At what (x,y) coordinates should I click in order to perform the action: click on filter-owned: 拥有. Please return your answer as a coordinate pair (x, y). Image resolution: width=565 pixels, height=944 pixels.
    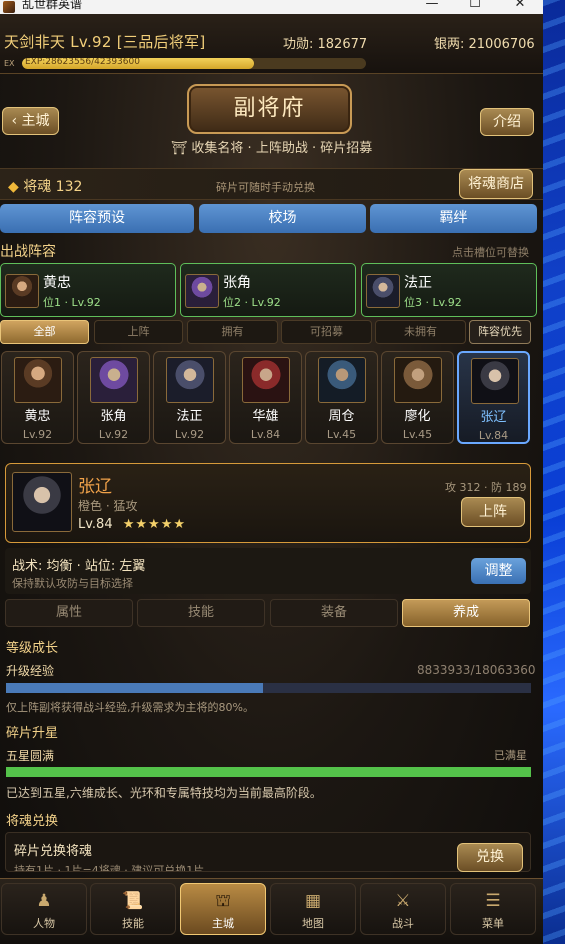
    Looking at the image, I should click on (232, 332).